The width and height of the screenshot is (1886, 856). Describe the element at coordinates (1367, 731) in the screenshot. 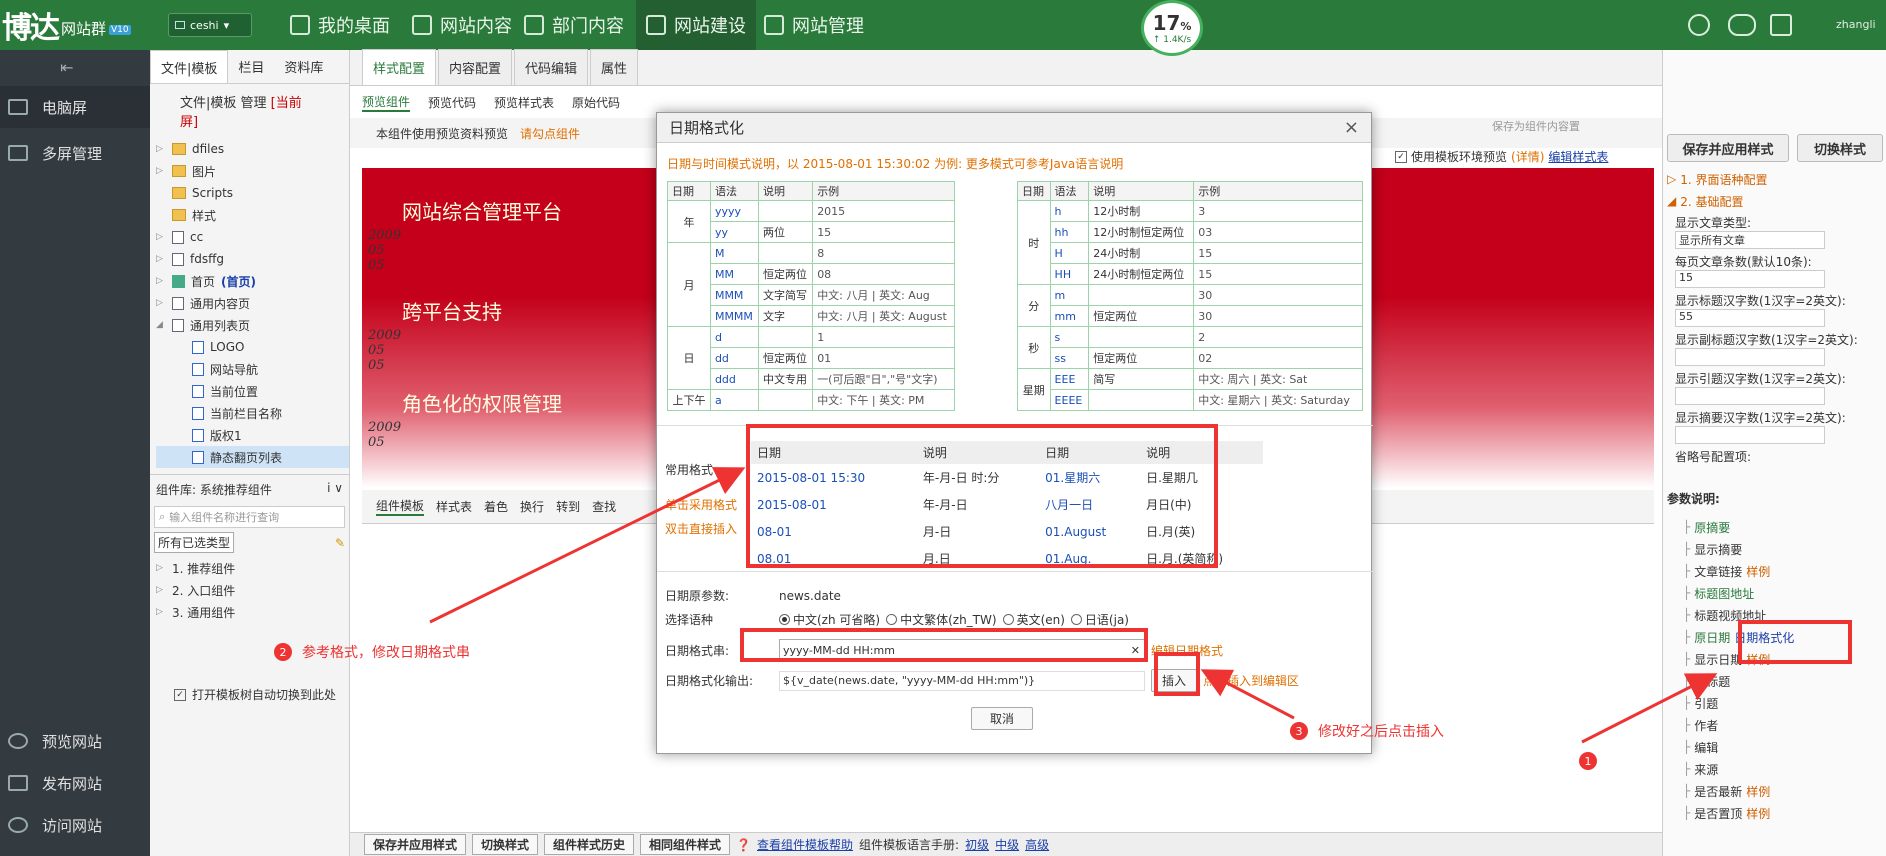

I see `callout-3: 3 修改好之后点击插入` at that location.